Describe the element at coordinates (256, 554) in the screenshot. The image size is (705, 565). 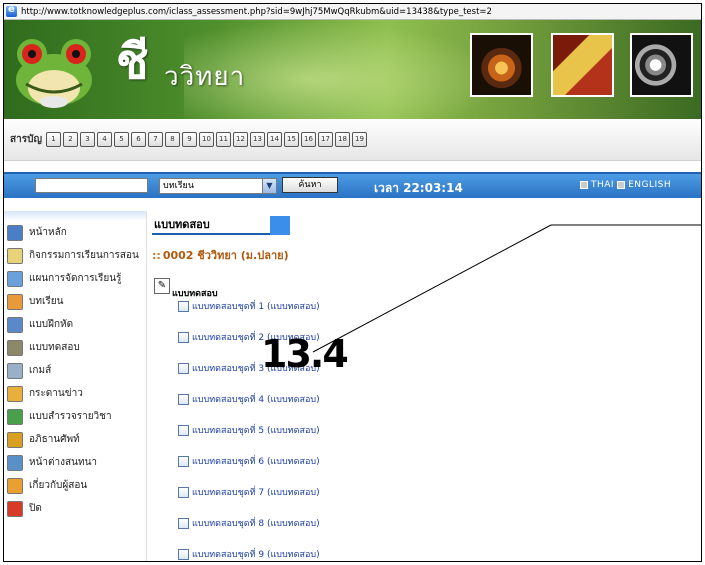
I see `test-link-label: แบบทดสอบชุดที่ 9 (แบบทดสอบ)` at that location.